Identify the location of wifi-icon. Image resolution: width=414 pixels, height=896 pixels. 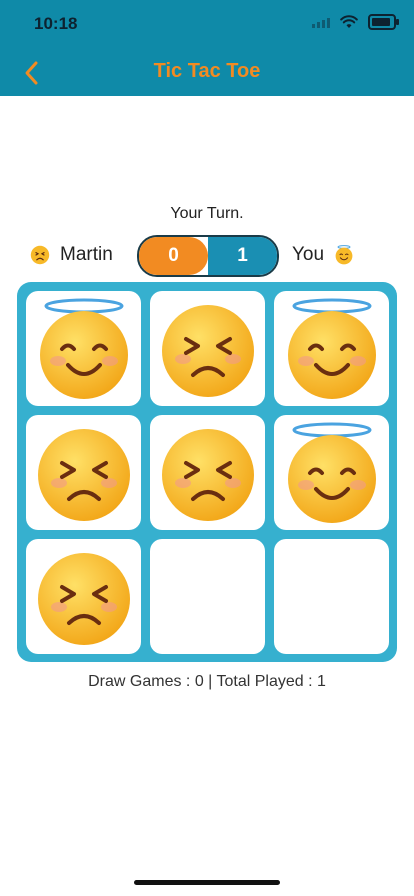
(349, 21).